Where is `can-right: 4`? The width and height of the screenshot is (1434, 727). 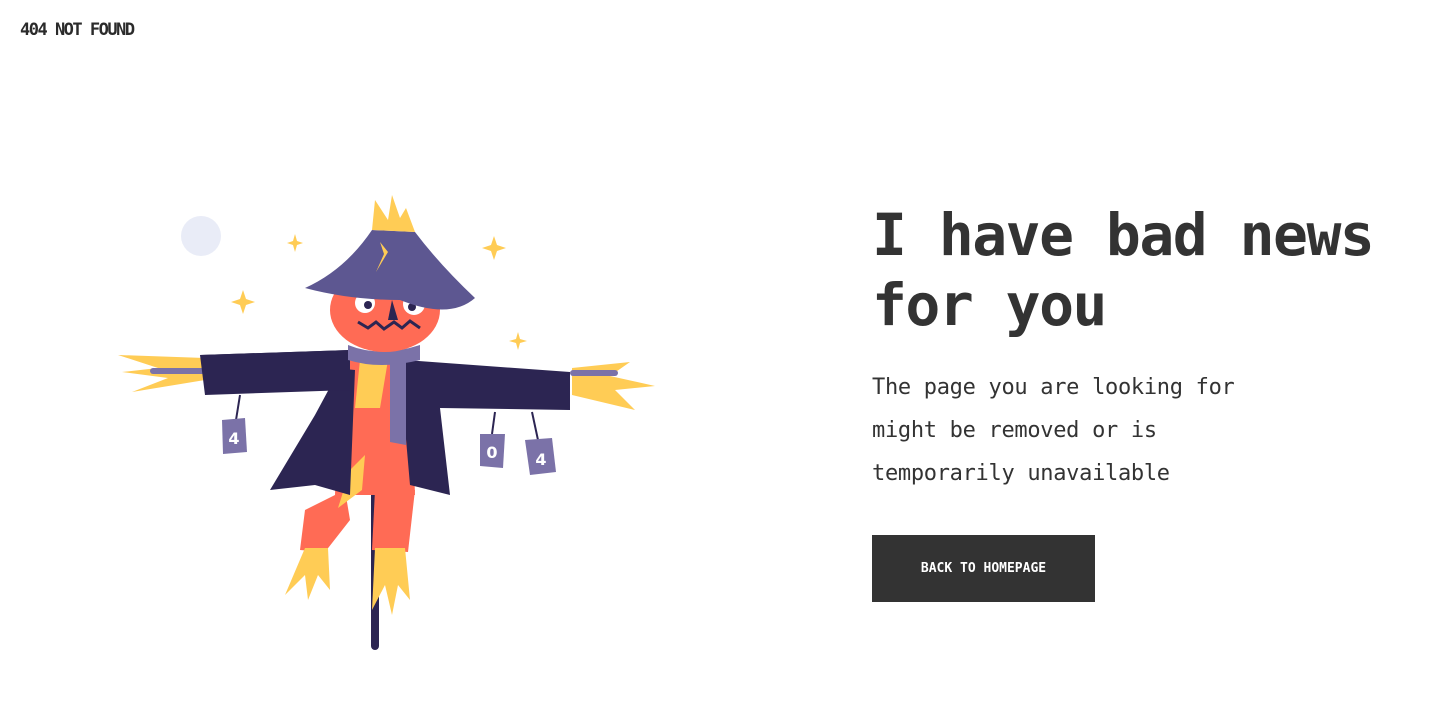 can-right: 4 is located at coordinates (540, 456).